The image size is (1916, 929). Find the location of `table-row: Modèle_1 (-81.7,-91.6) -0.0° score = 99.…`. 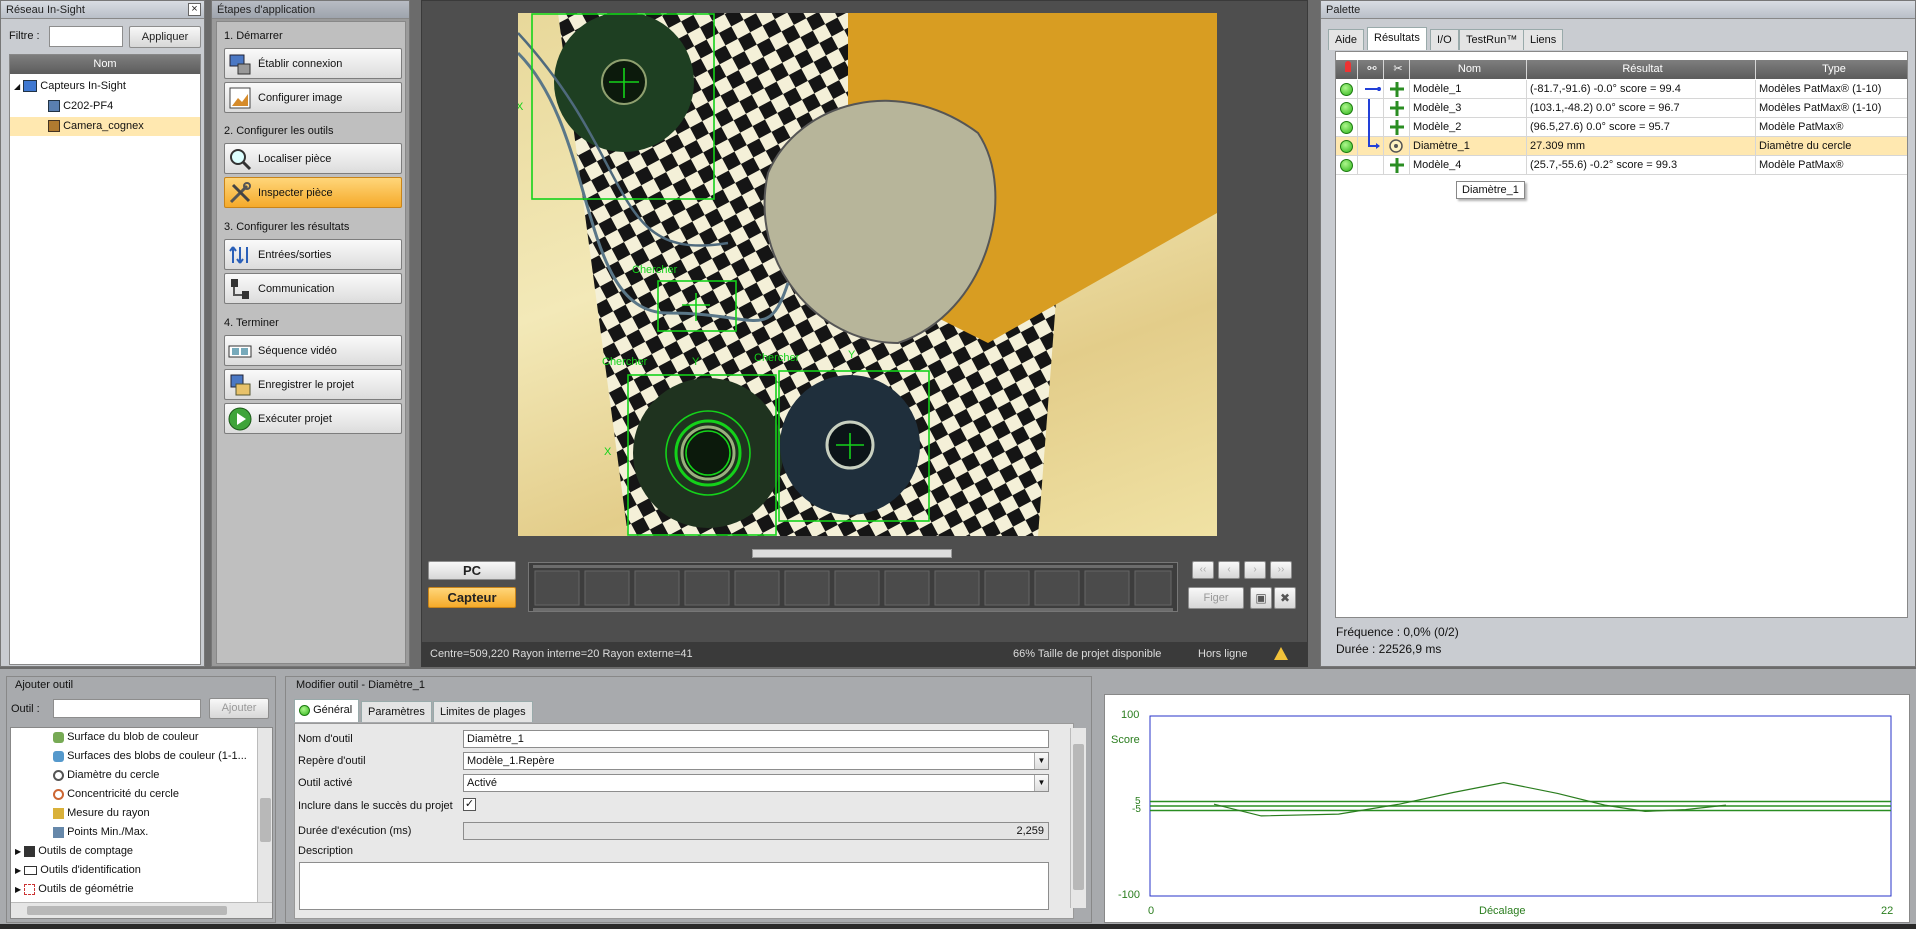

table-row: Modèle_1 (-81.7,-91.6) -0.0° score = 99.… is located at coordinates (1621, 89).